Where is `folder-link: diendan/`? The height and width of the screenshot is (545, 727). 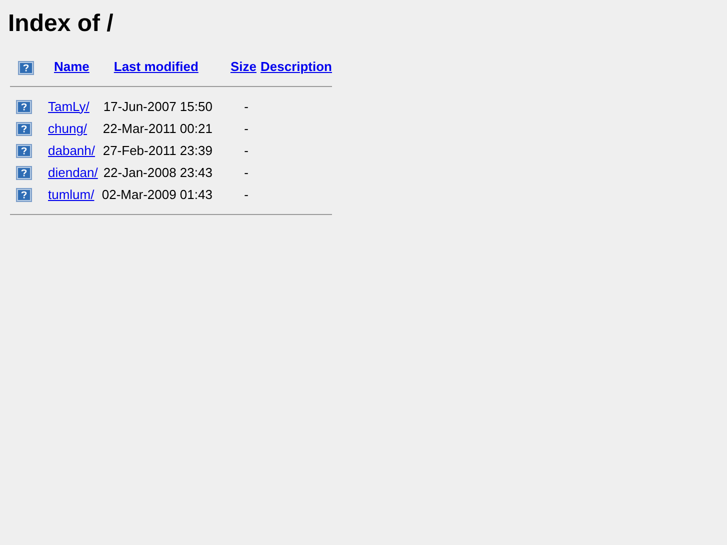
folder-link: diendan/ is located at coordinates (73, 172).